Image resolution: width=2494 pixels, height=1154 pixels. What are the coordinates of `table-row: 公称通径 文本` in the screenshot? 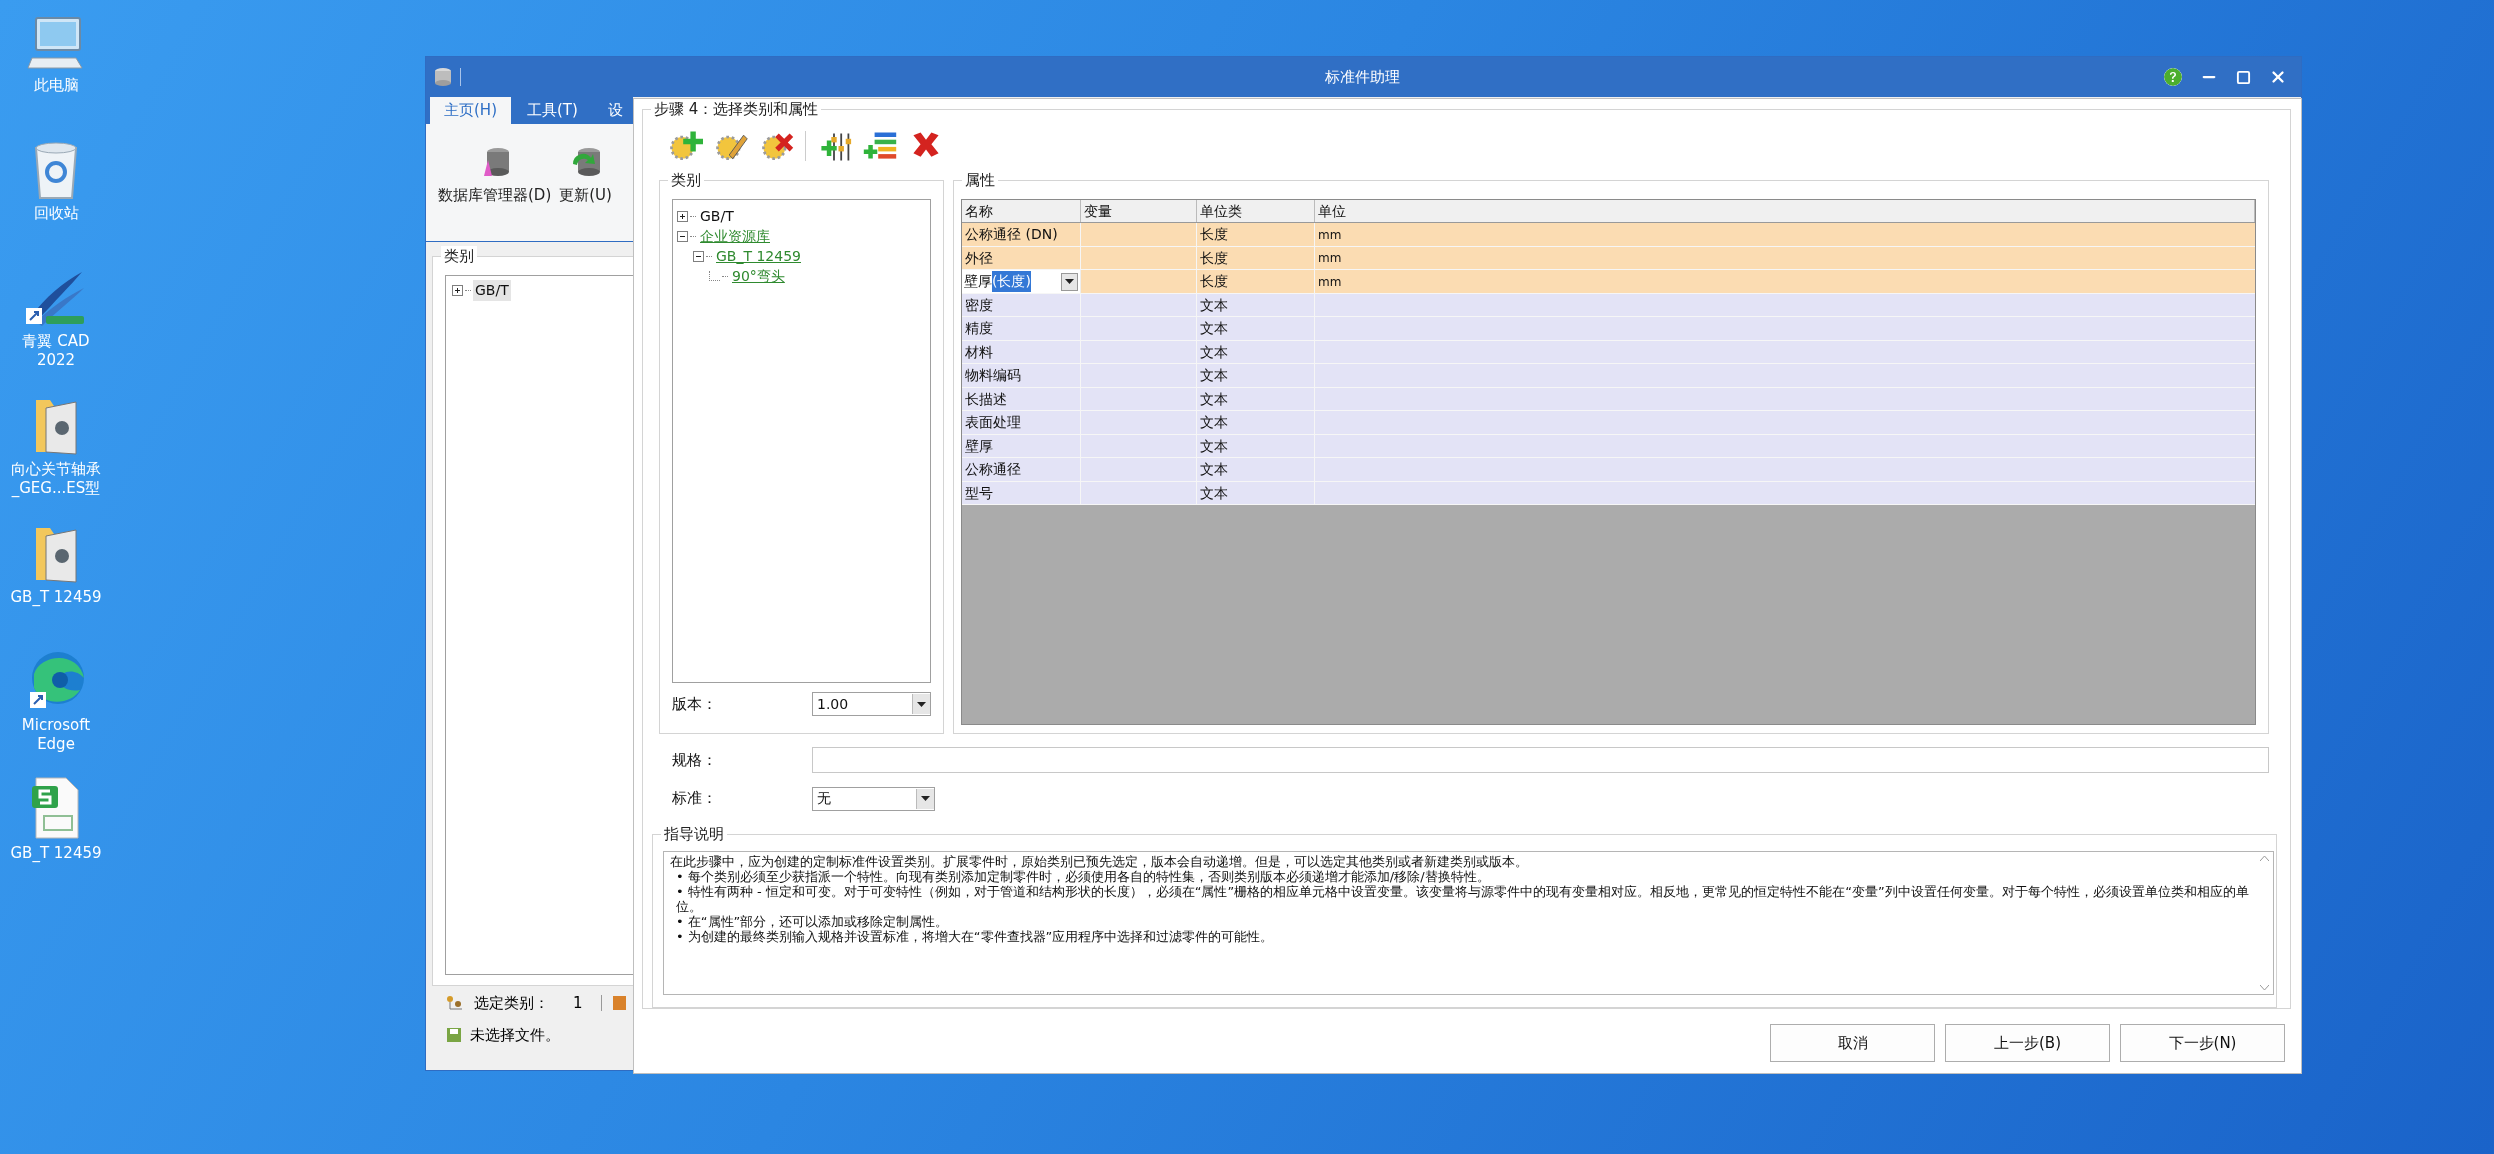 It's located at (1608, 470).